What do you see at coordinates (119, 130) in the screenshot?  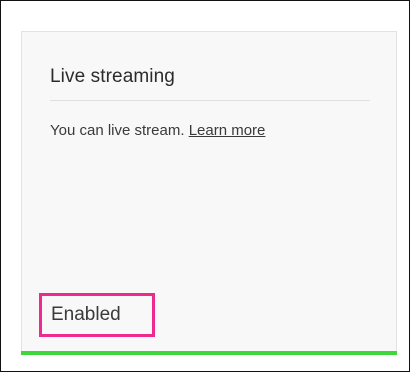 I see `card-description: You can live stream.` at bounding box center [119, 130].